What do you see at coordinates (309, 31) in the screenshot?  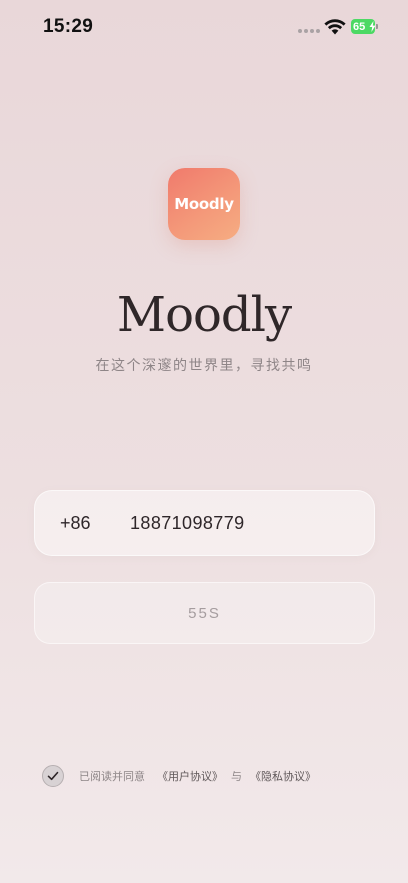 I see `signal-dots-icon` at bounding box center [309, 31].